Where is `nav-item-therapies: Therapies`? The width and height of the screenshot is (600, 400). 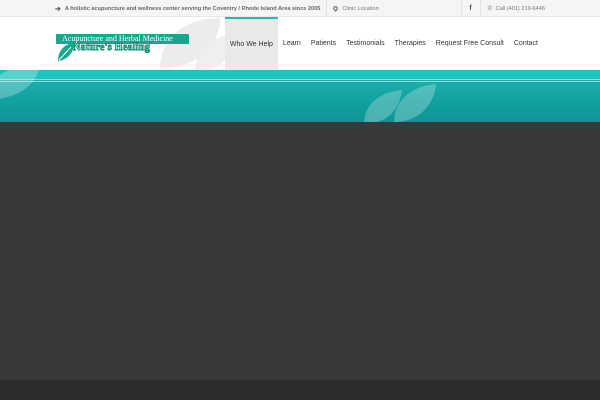 nav-item-therapies: Therapies is located at coordinates (410, 43).